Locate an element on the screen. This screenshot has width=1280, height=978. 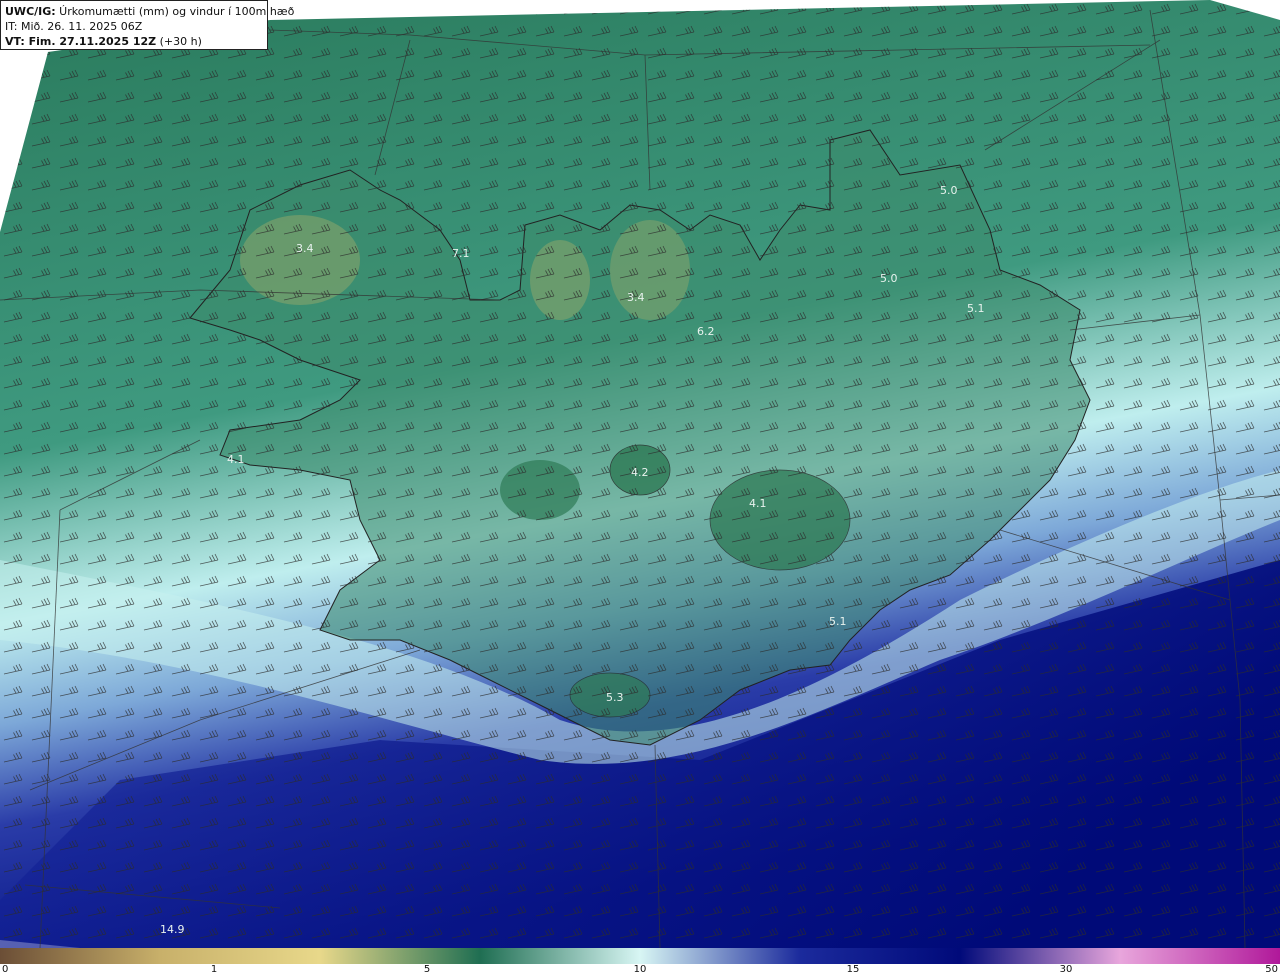
colorbar-tick: 50 is located at coordinates (1271, 969).